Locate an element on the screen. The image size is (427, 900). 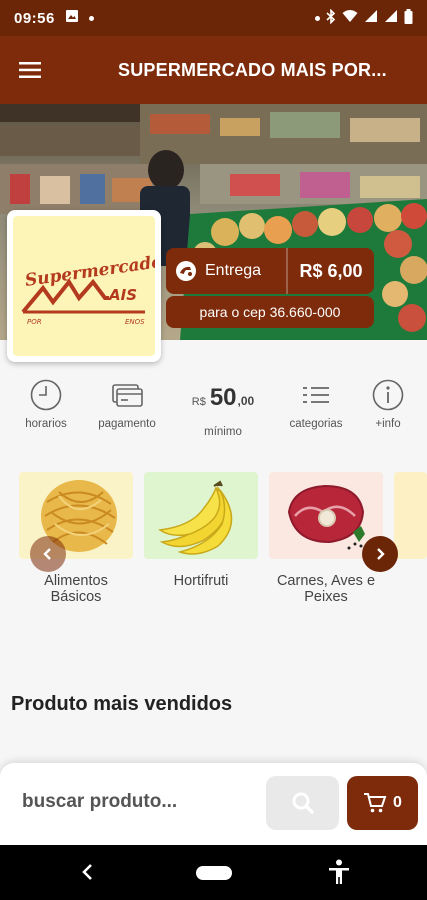
category-image-partial is located at coordinates (410, 515).